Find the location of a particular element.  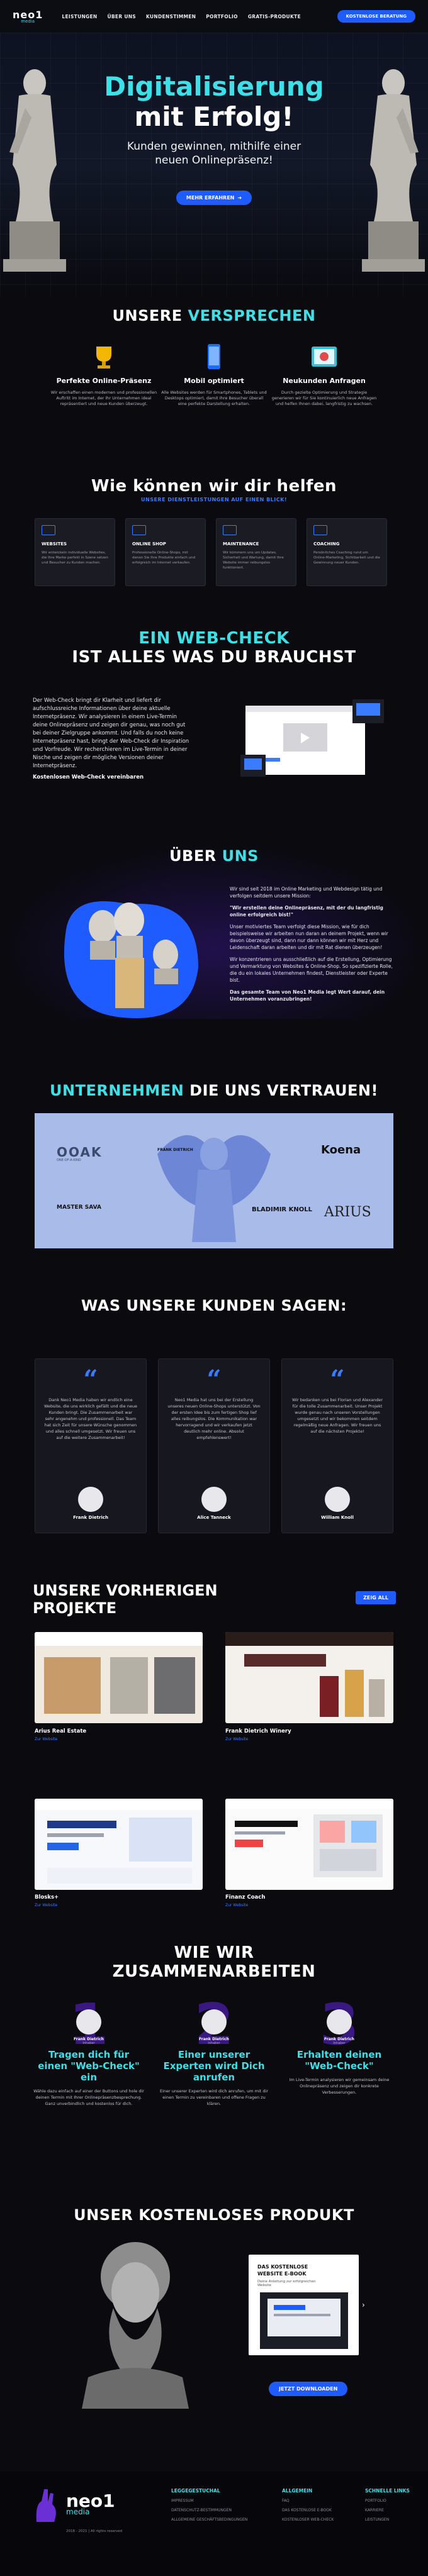

testimonial-name: Alice Tanneck is located at coordinates (214, 1517).